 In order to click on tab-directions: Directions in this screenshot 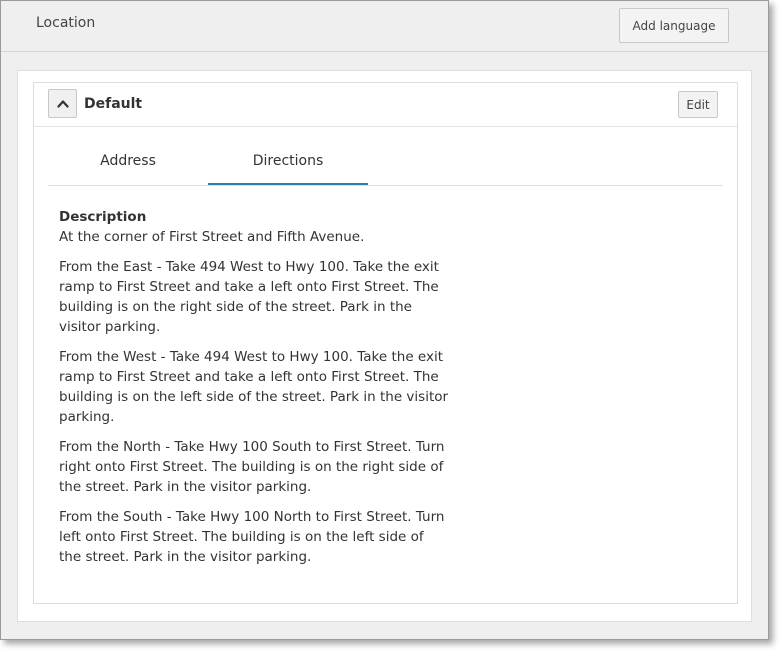, I will do `click(288, 156)`.